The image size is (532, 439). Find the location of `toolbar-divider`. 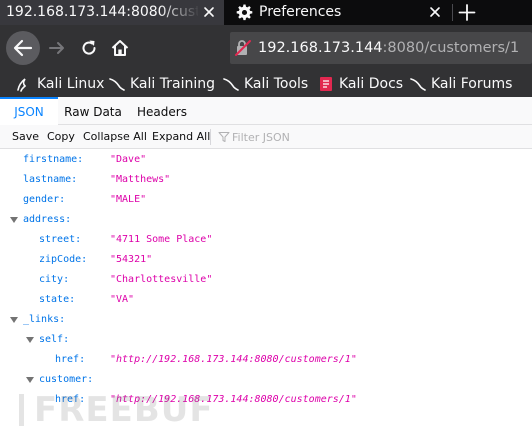

toolbar-divider is located at coordinates (210, 137).